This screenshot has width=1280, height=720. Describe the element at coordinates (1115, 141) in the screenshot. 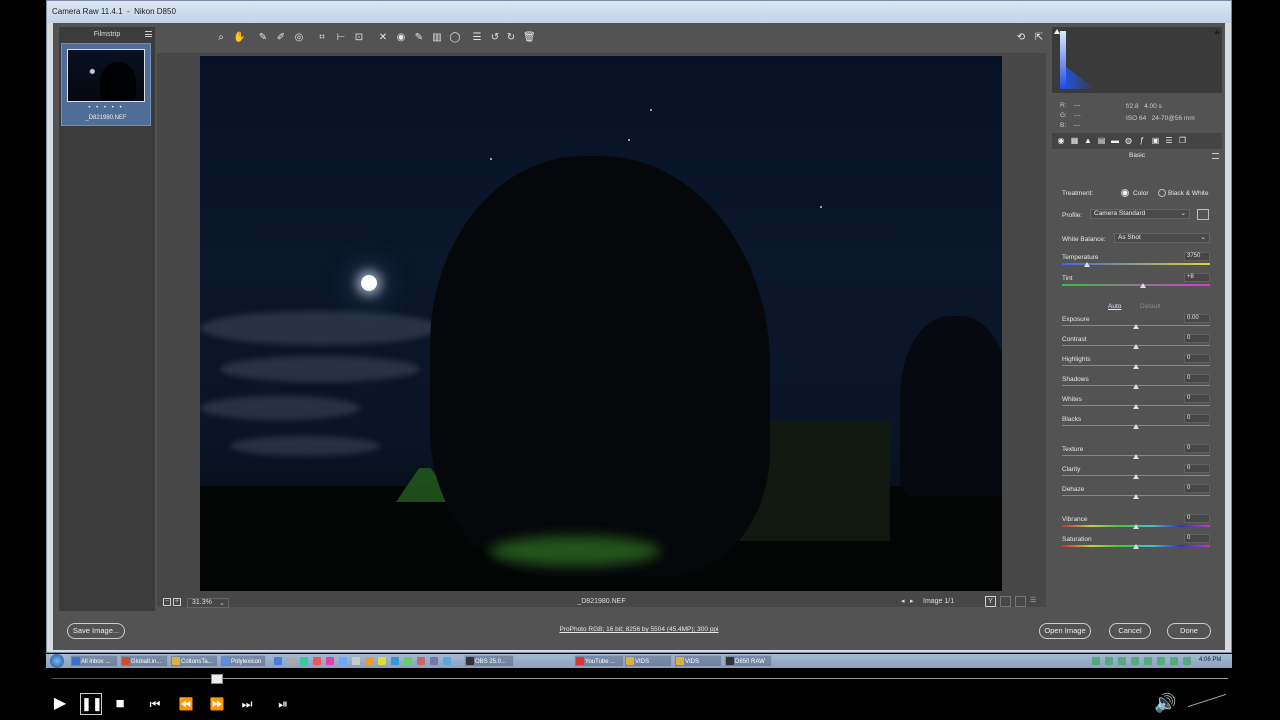

I see `split-toning-tab-icon: ▬` at that location.